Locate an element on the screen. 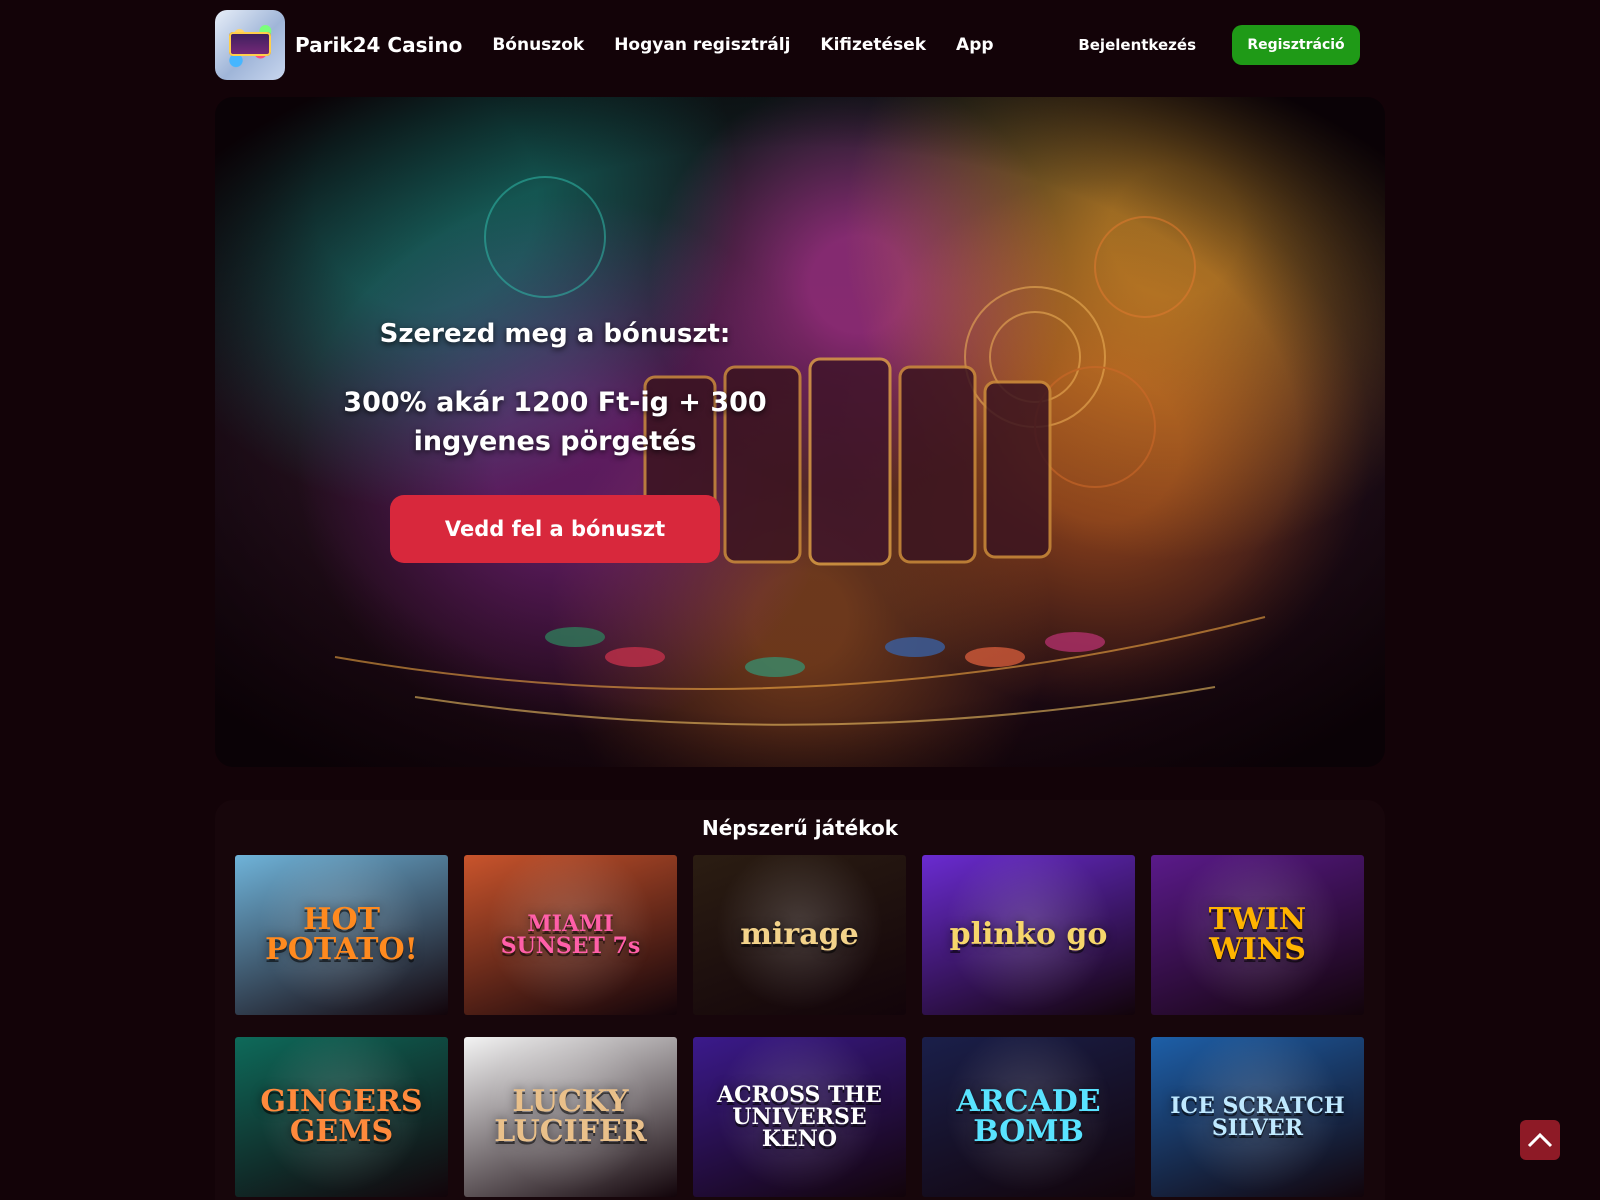 The image size is (1600, 1200). game-card: GINGERS GEMS is located at coordinates (341, 1117).